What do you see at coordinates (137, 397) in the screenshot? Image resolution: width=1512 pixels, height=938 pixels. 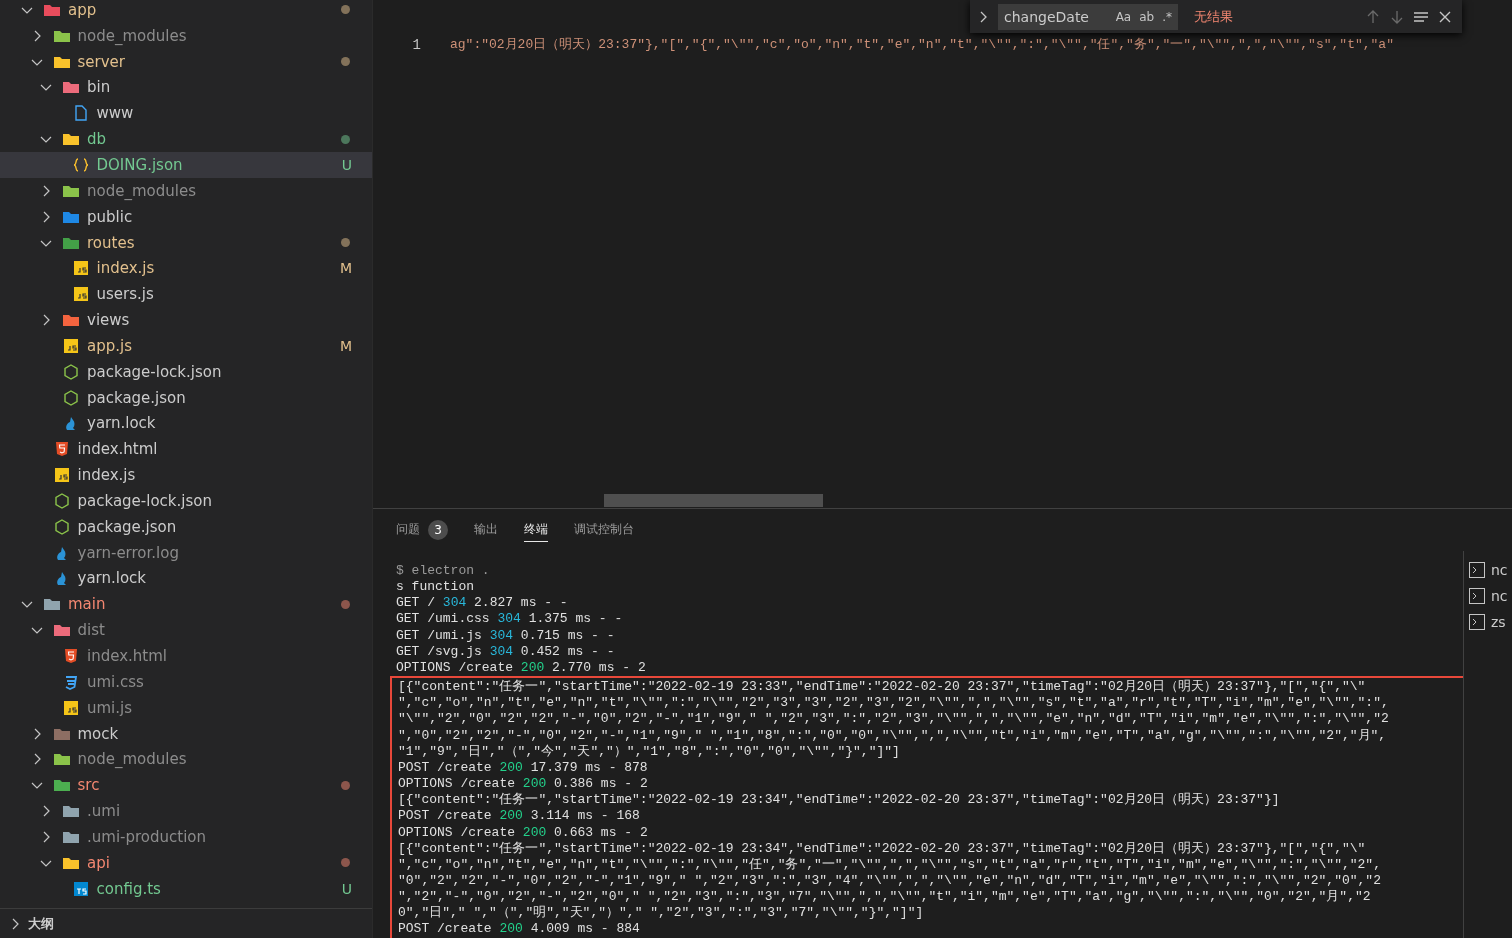 I see `file-name: package.json` at bounding box center [137, 397].